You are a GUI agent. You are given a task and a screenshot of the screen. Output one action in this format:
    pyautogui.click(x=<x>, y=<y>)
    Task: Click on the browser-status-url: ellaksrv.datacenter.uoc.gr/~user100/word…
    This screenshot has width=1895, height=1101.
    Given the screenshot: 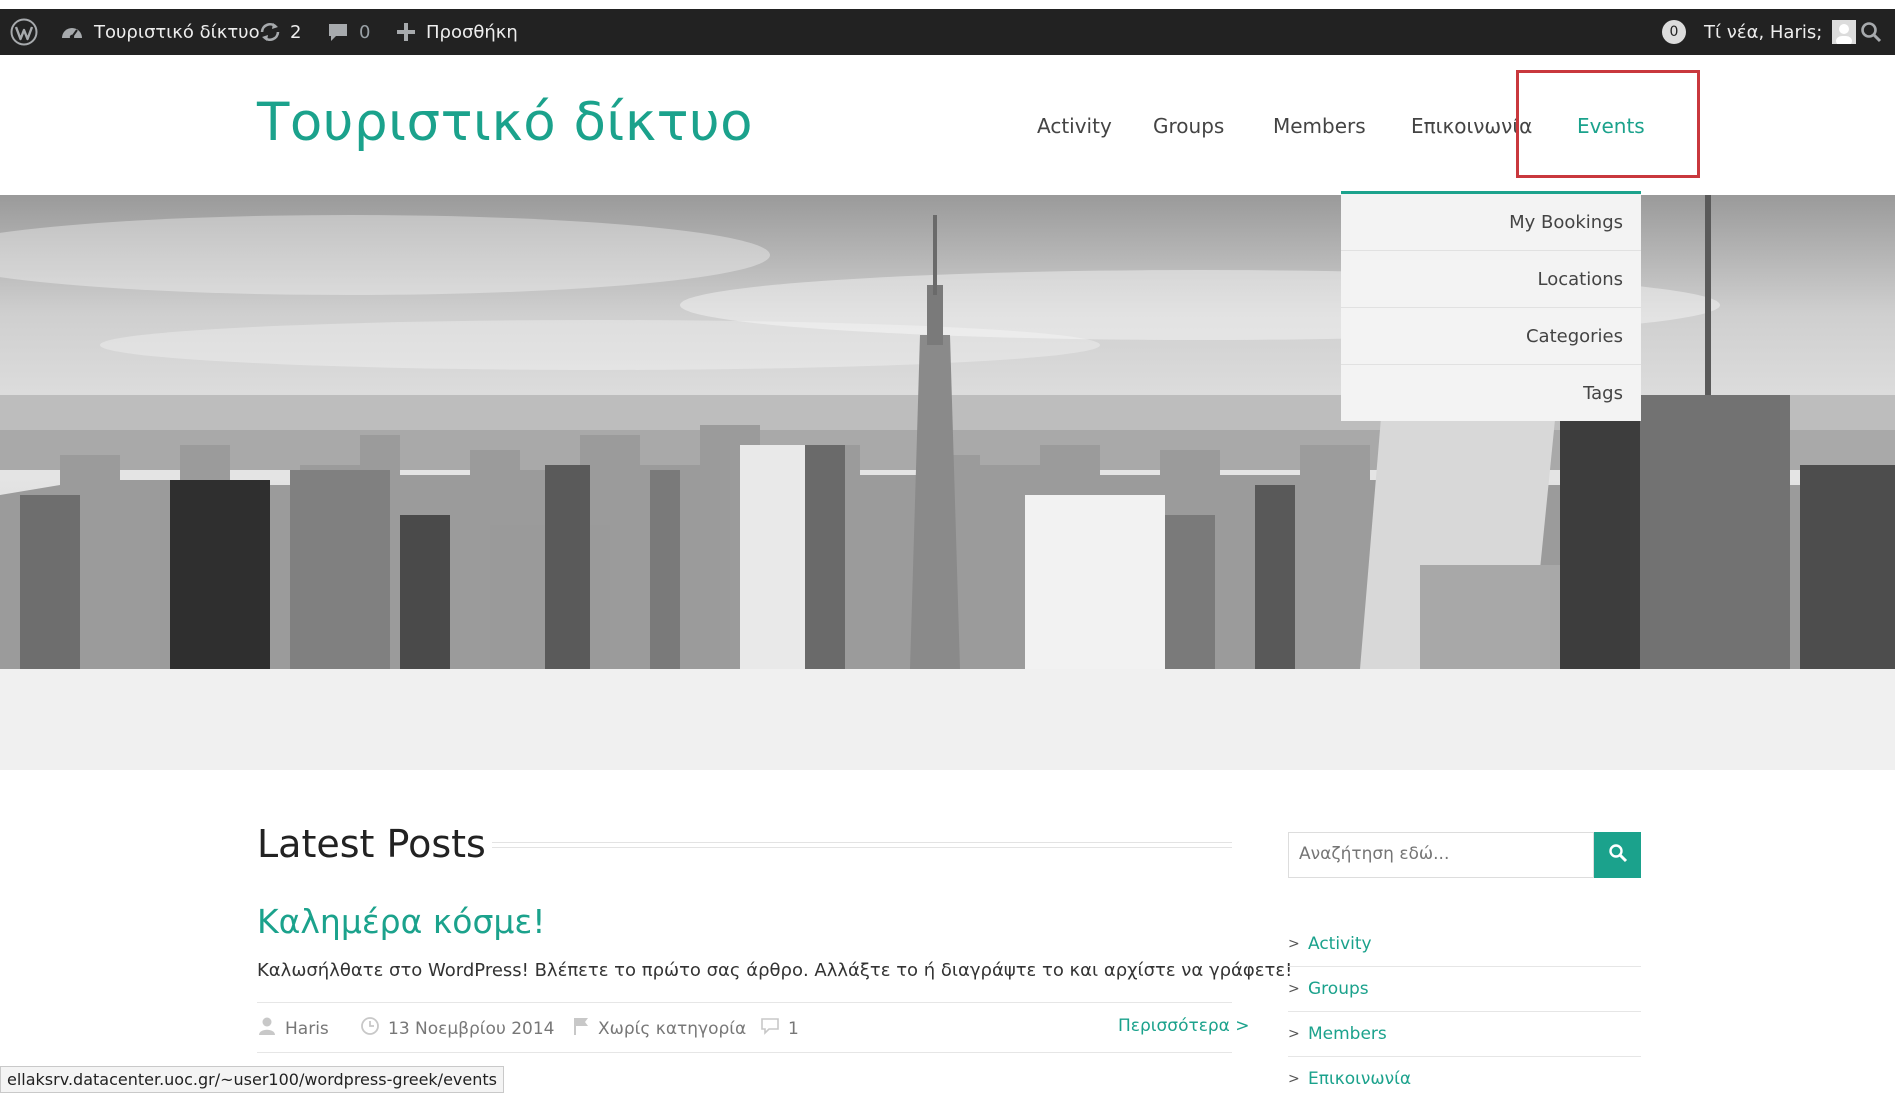 What is the action you would take?
    pyautogui.click(x=252, y=1079)
    